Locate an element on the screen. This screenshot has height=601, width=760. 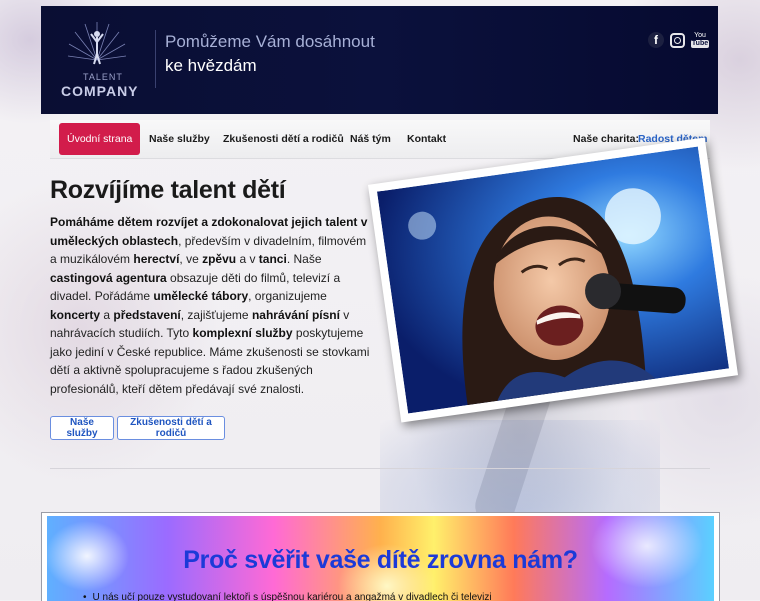
slogan-line-2: ke hvězdám is located at coordinates (211, 65).